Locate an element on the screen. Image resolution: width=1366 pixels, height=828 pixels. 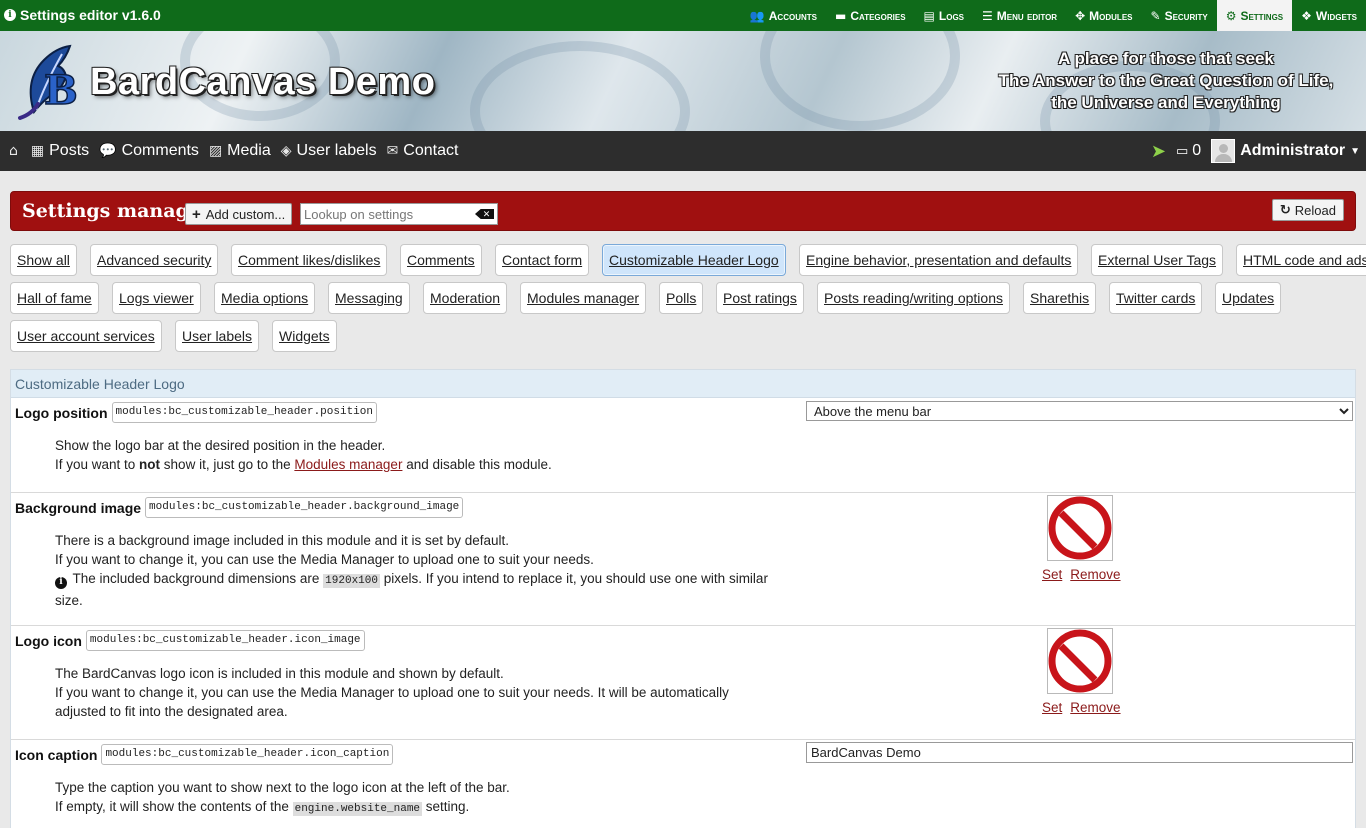
lookup-box: ✕ is located at coordinates (399, 214).